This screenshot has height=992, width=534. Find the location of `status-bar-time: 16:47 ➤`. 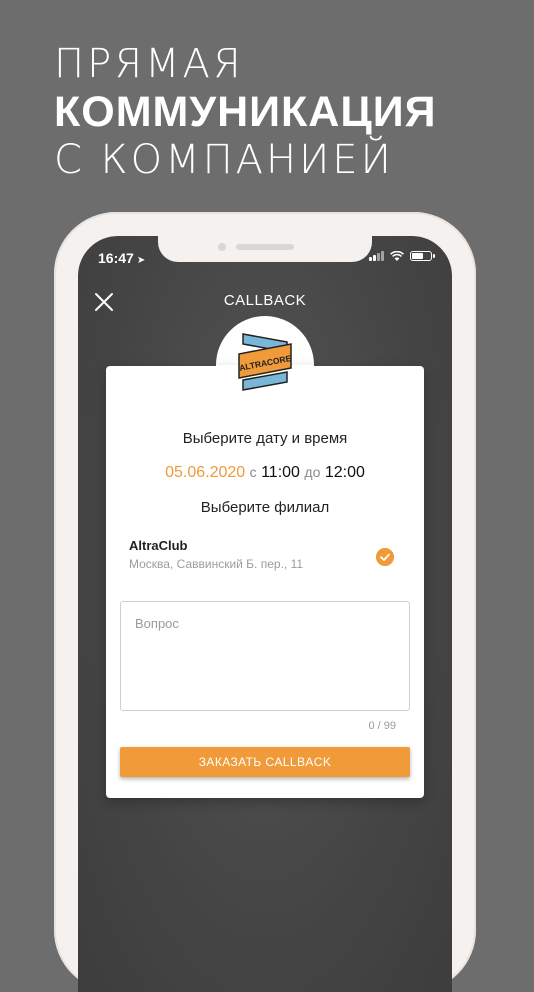

status-bar-time: 16:47 ➤ is located at coordinates (121, 258).